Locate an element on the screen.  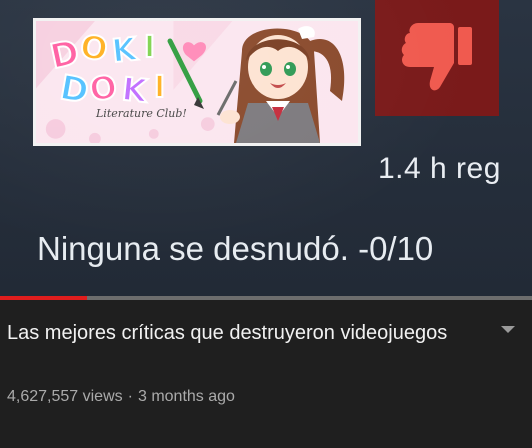
character-illustration is located at coordinates (280, 84).